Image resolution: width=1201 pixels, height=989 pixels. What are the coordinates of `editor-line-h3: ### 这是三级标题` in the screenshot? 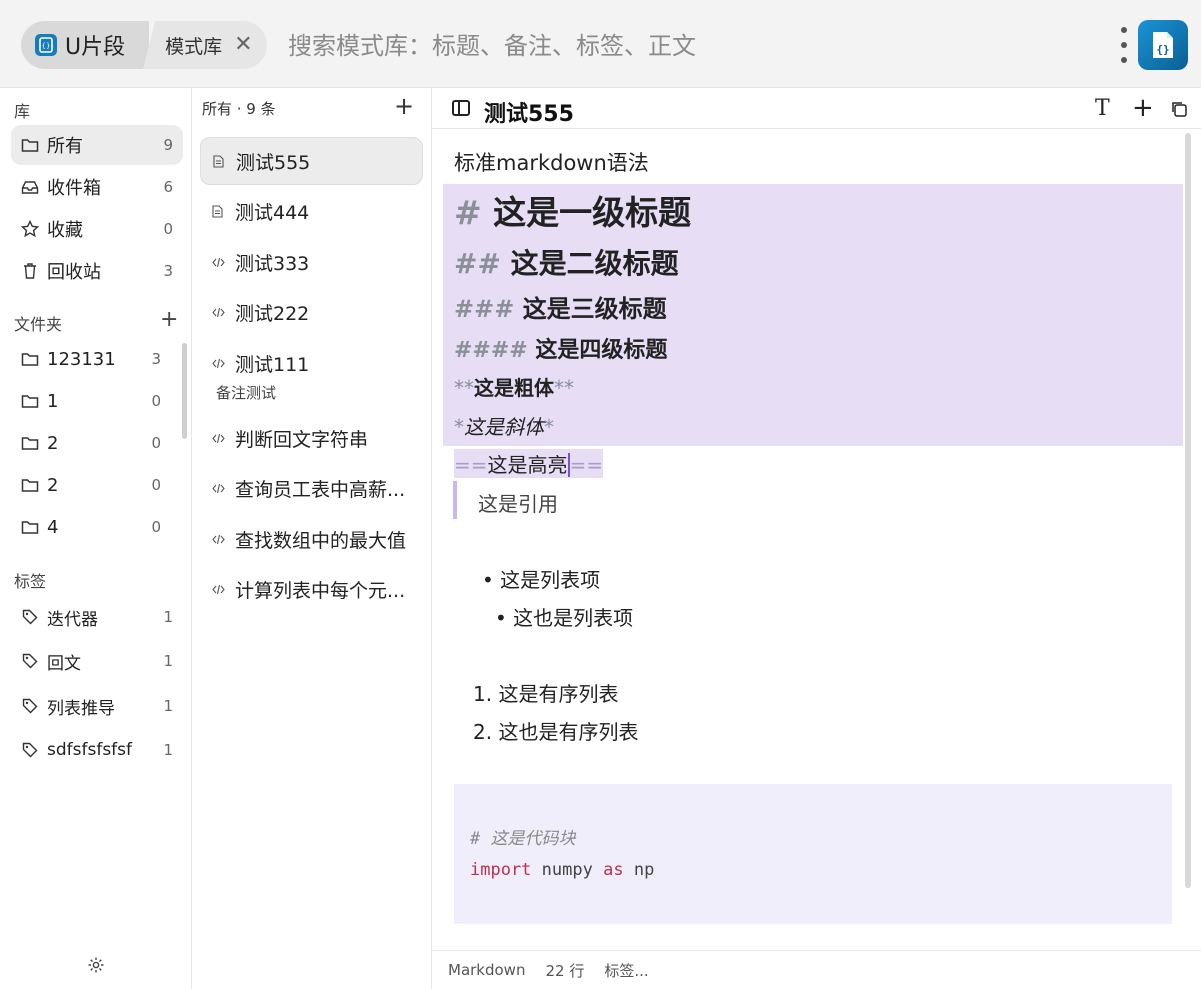 It's located at (560, 306).